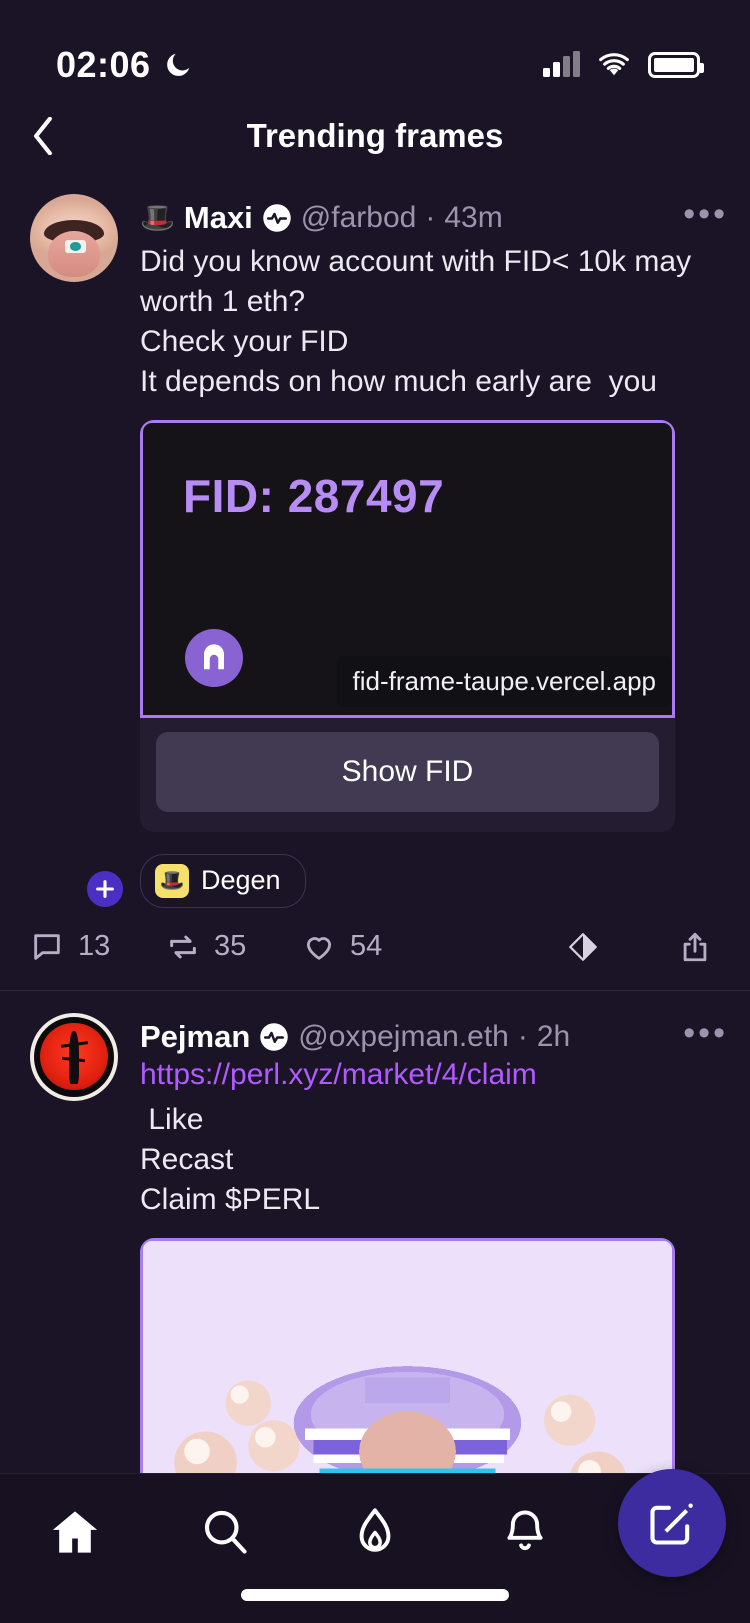 This screenshot has width=750, height=1623. Describe the element at coordinates (241, 880) in the screenshot. I see `channel-label: Degen` at that location.